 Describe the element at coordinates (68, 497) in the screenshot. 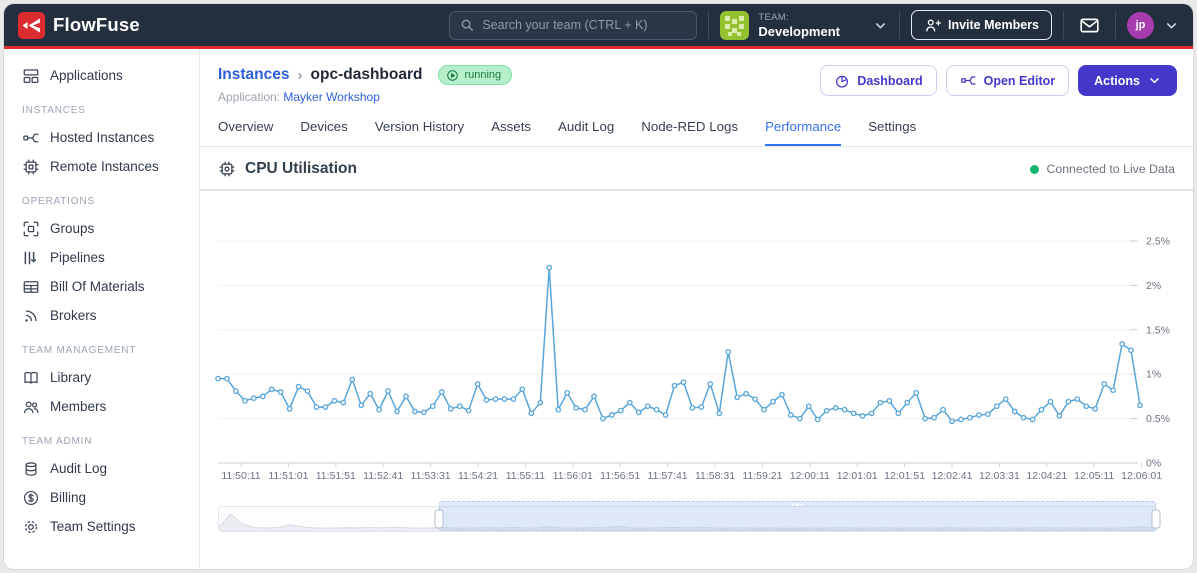

I see `sidebar-item-label: Billing` at that location.